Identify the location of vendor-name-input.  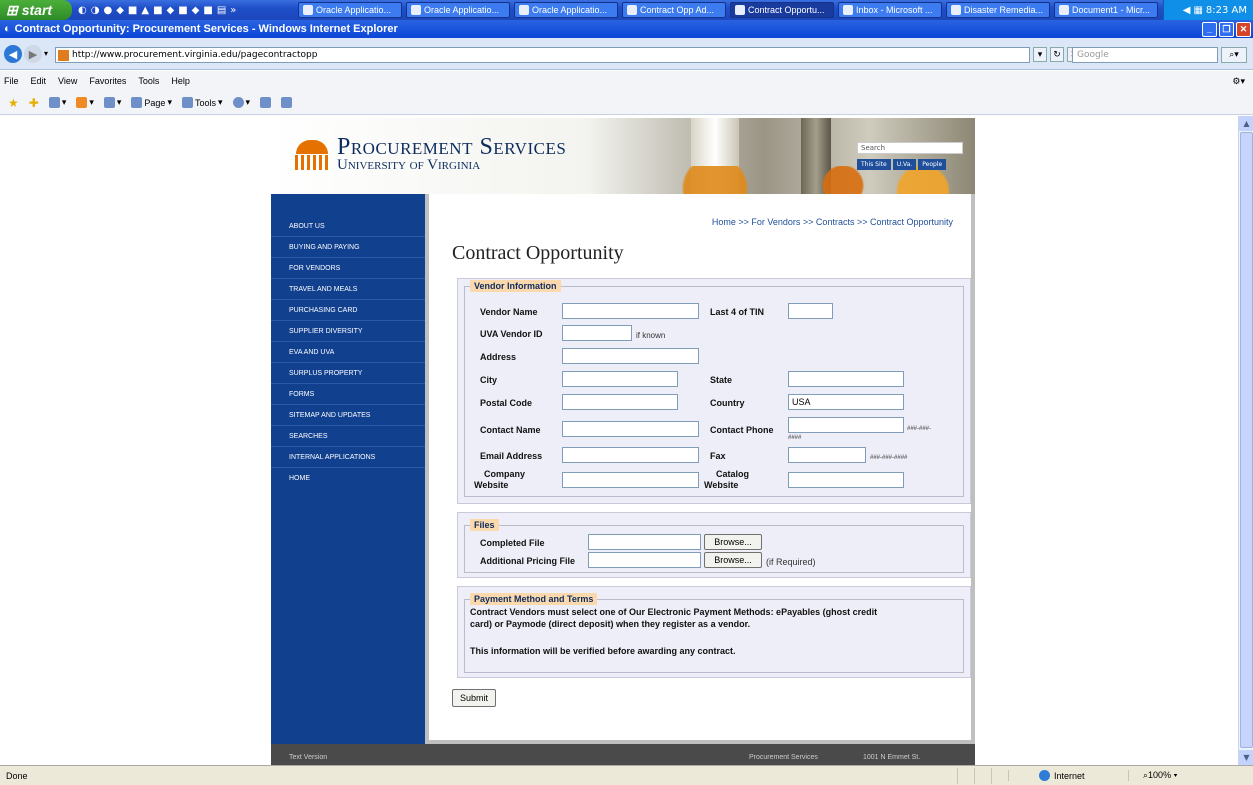
(630, 311).